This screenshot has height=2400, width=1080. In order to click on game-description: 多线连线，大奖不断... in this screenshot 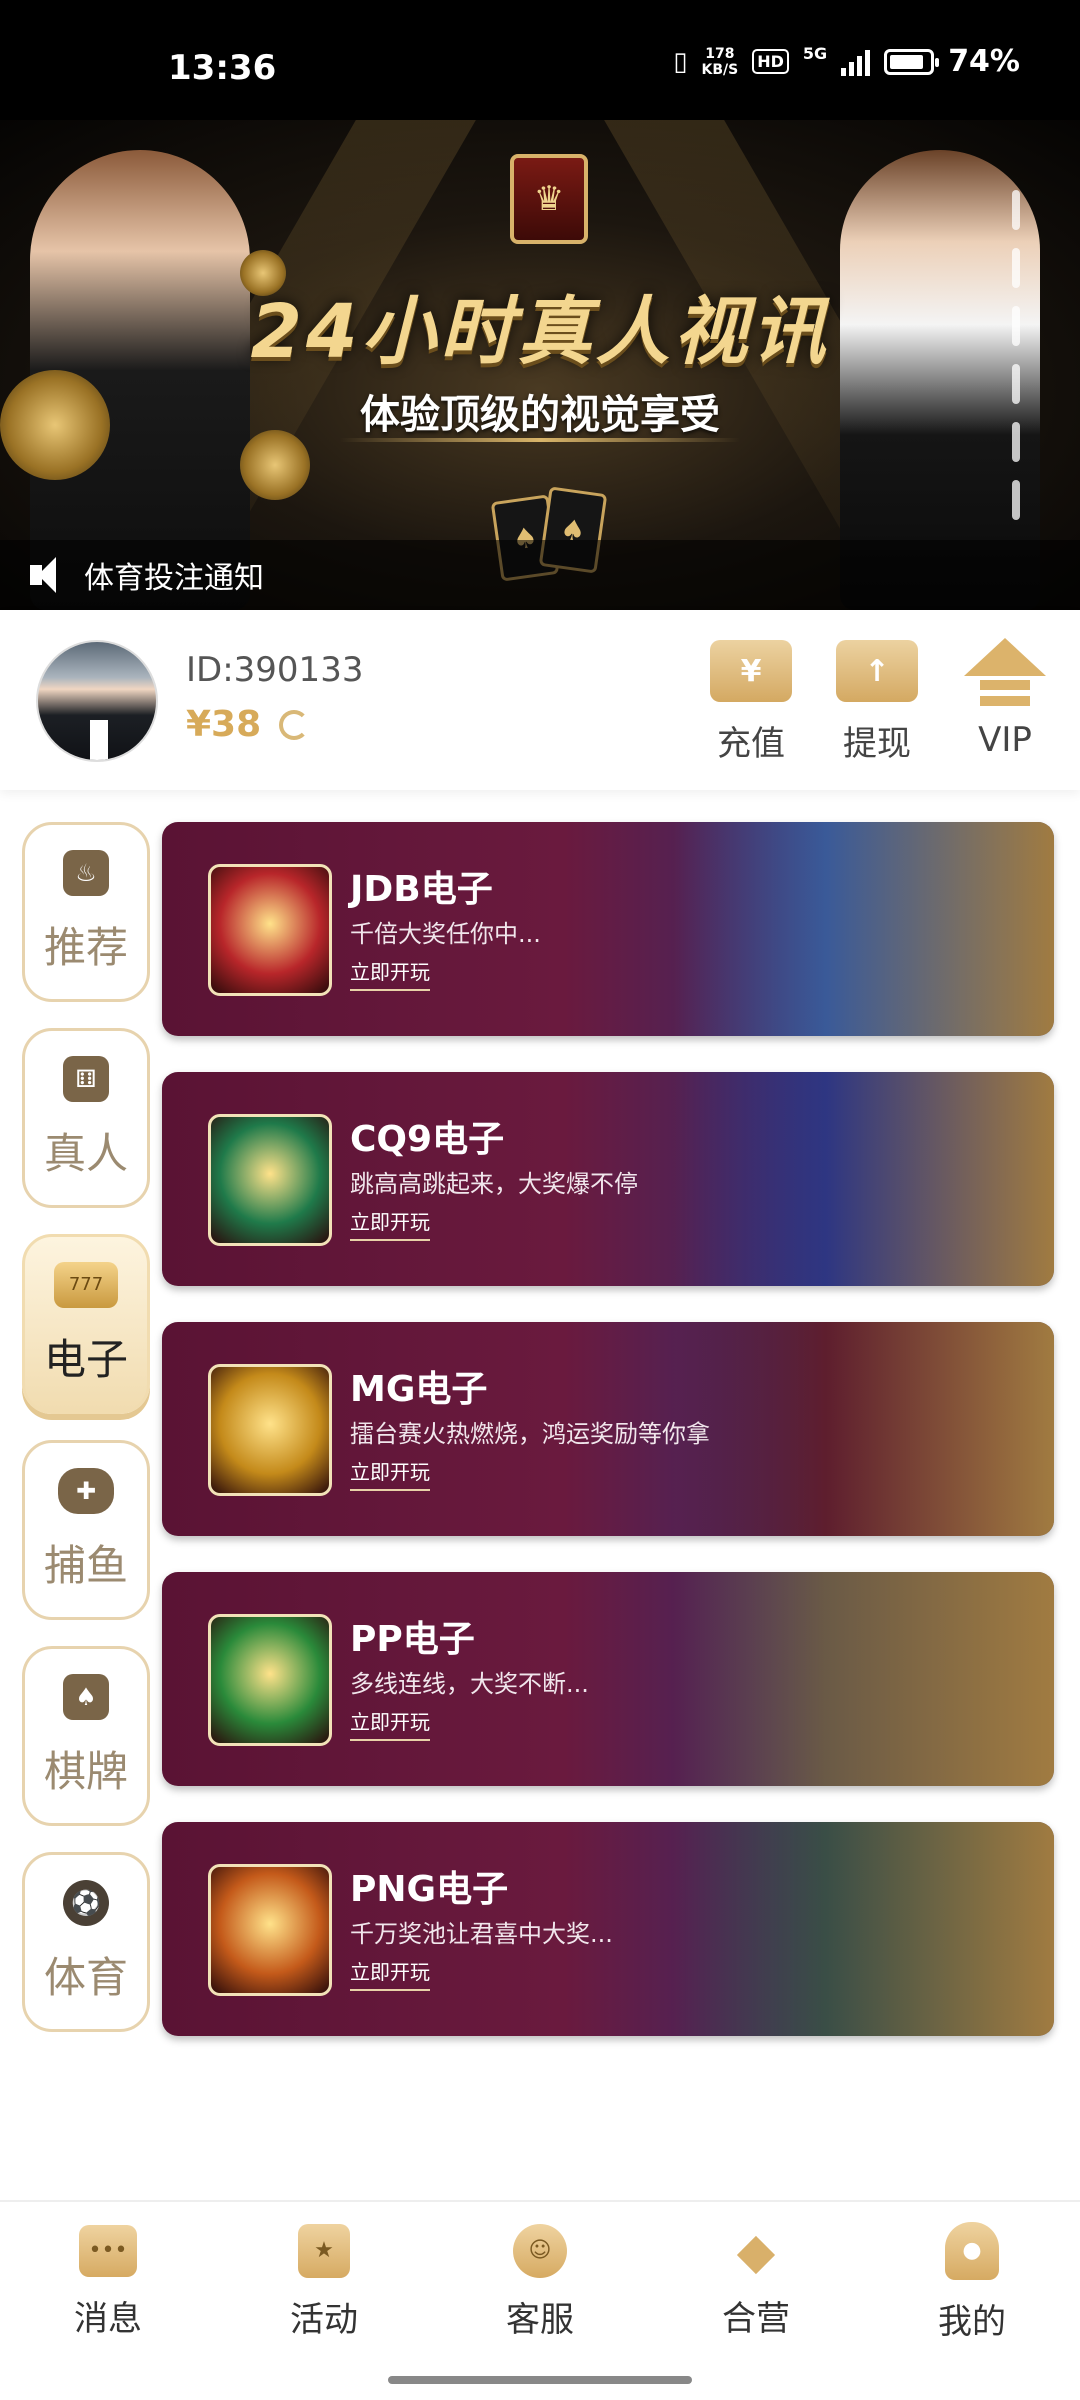, I will do `click(469, 1684)`.